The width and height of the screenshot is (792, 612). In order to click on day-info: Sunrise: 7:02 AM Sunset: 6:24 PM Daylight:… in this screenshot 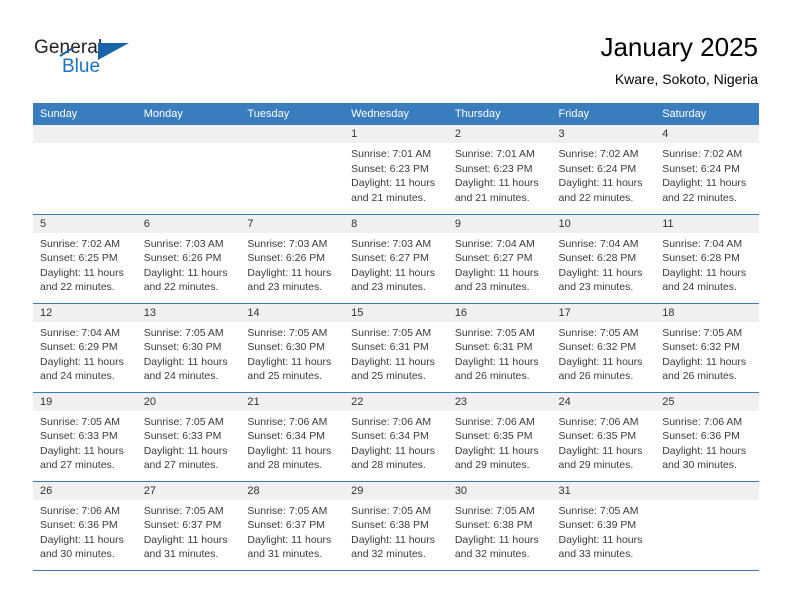, I will do `click(707, 174)`.